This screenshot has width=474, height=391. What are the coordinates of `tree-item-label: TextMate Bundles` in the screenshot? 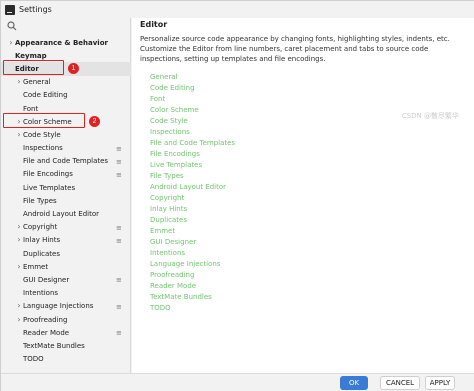 It's located at (54, 345).